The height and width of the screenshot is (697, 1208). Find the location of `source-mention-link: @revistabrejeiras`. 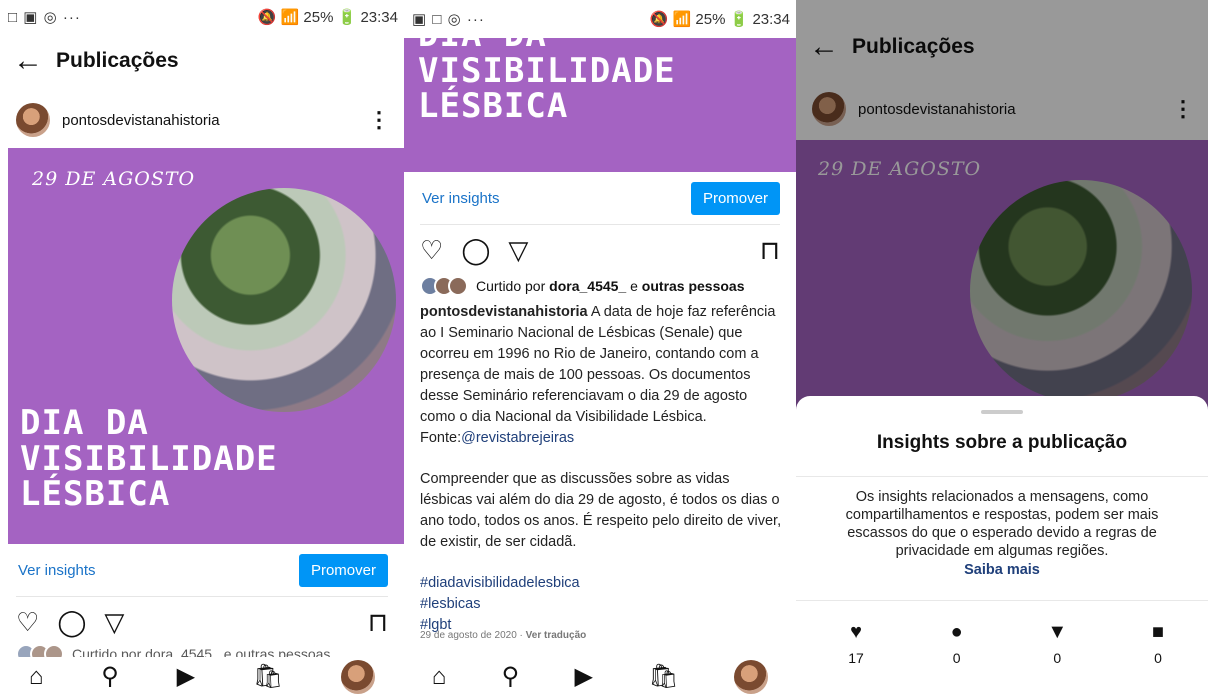

source-mention-link: @revistabrejeiras is located at coordinates (517, 438).